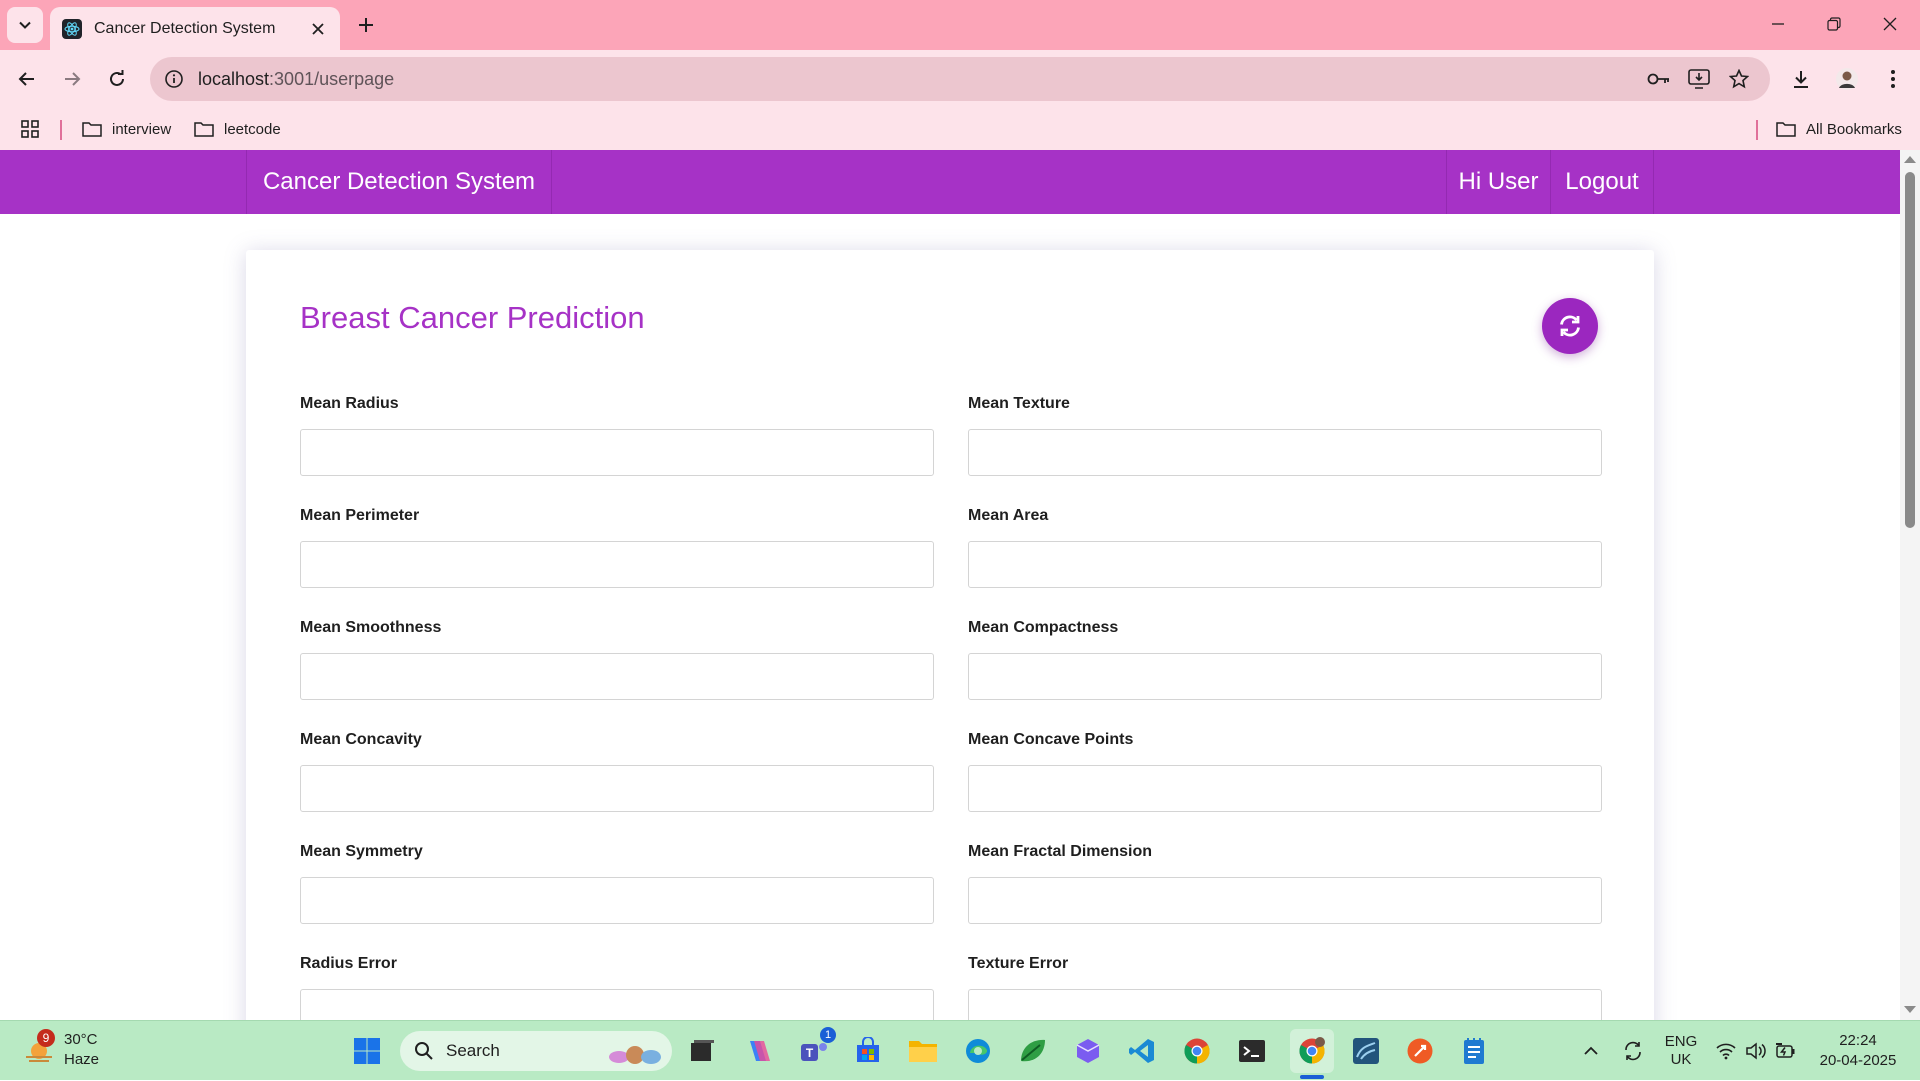  I want to click on m365-icon, so click(1088, 1051).